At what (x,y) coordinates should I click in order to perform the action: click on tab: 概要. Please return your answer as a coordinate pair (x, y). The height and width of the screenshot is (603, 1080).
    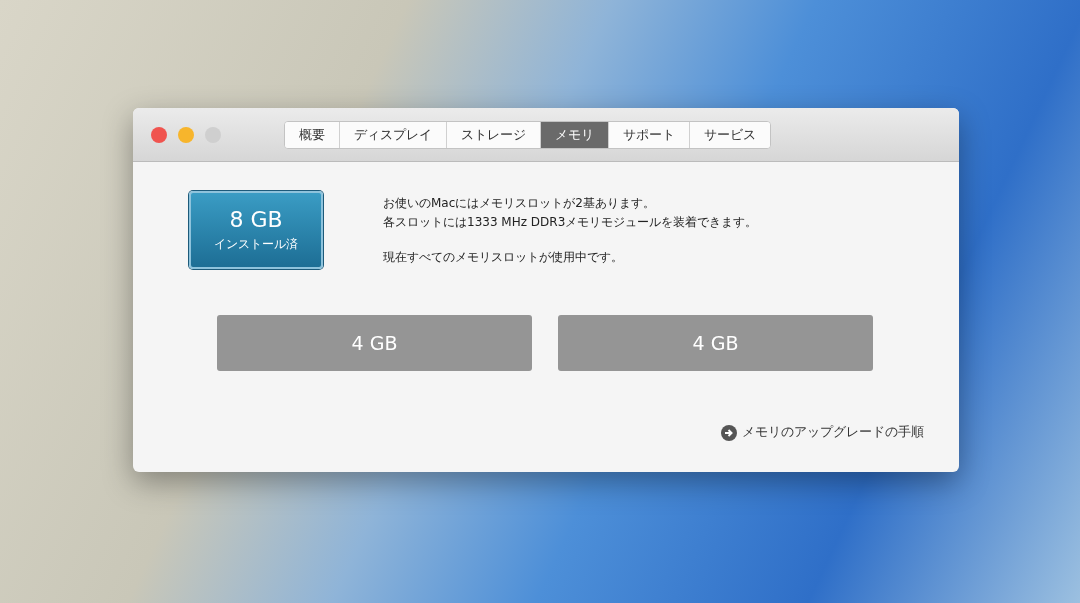
    Looking at the image, I should click on (312, 134).